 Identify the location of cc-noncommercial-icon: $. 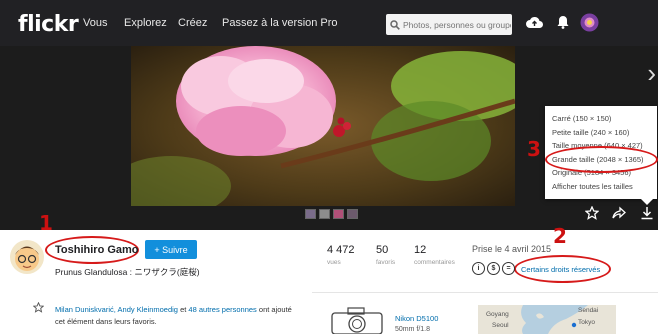
(493, 268).